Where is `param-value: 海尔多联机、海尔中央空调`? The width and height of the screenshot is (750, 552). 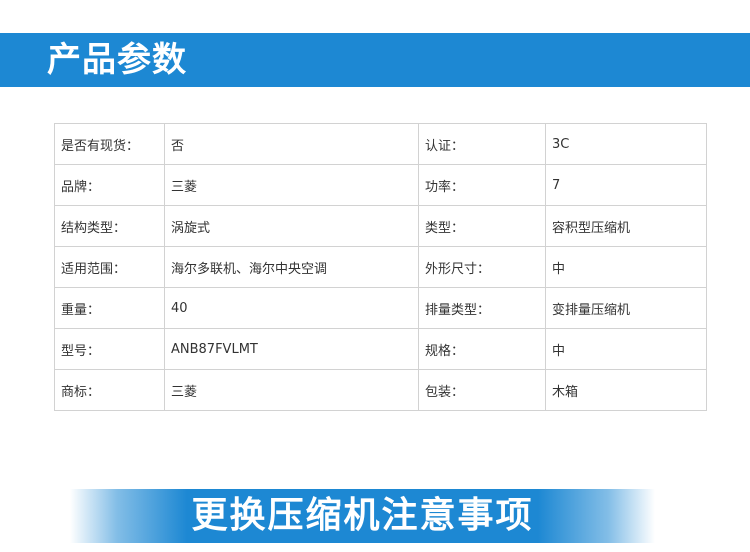 param-value: 海尔多联机、海尔中央空调 is located at coordinates (291, 267).